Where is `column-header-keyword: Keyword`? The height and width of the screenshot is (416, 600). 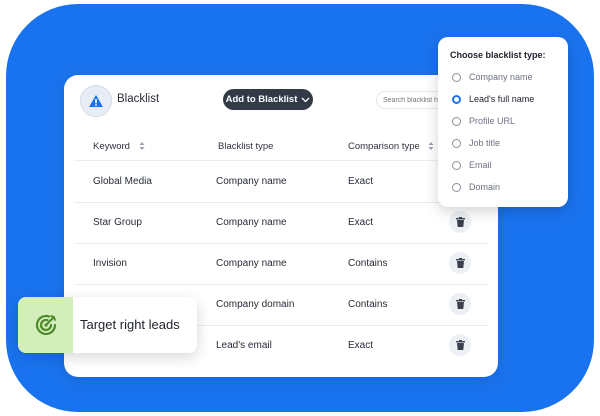 column-header-keyword: Keyword is located at coordinates (119, 146).